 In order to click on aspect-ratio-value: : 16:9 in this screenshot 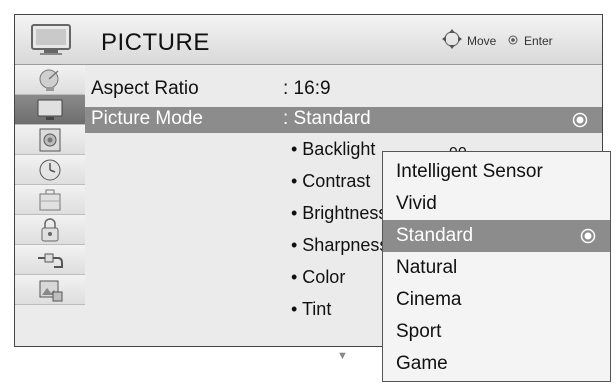, I will do `click(307, 88)`.